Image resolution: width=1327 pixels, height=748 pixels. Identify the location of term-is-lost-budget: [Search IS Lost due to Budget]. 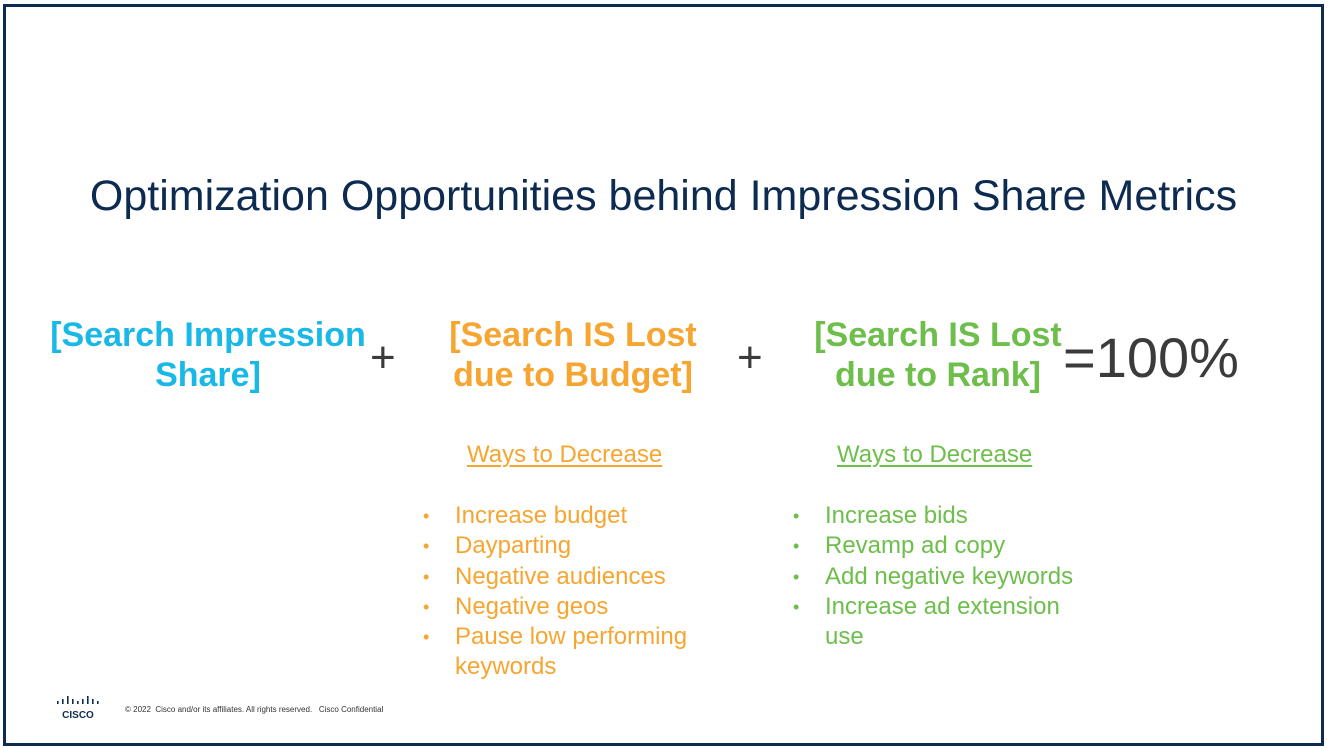
(573, 355).